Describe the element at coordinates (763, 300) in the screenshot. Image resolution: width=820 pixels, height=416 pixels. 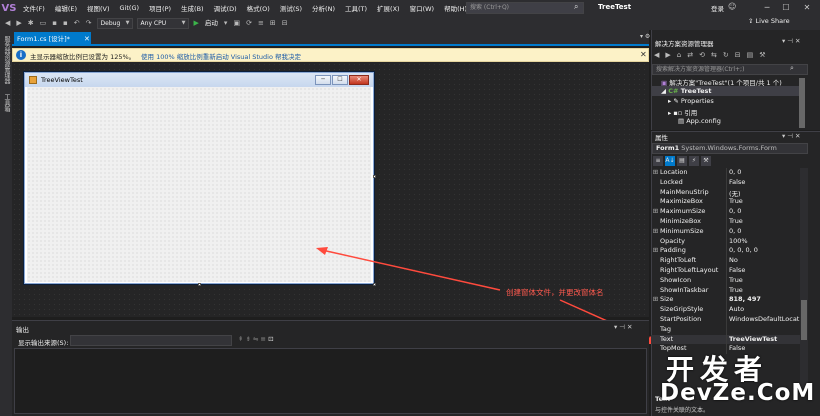
I see `property-value: 818, 497` at that location.